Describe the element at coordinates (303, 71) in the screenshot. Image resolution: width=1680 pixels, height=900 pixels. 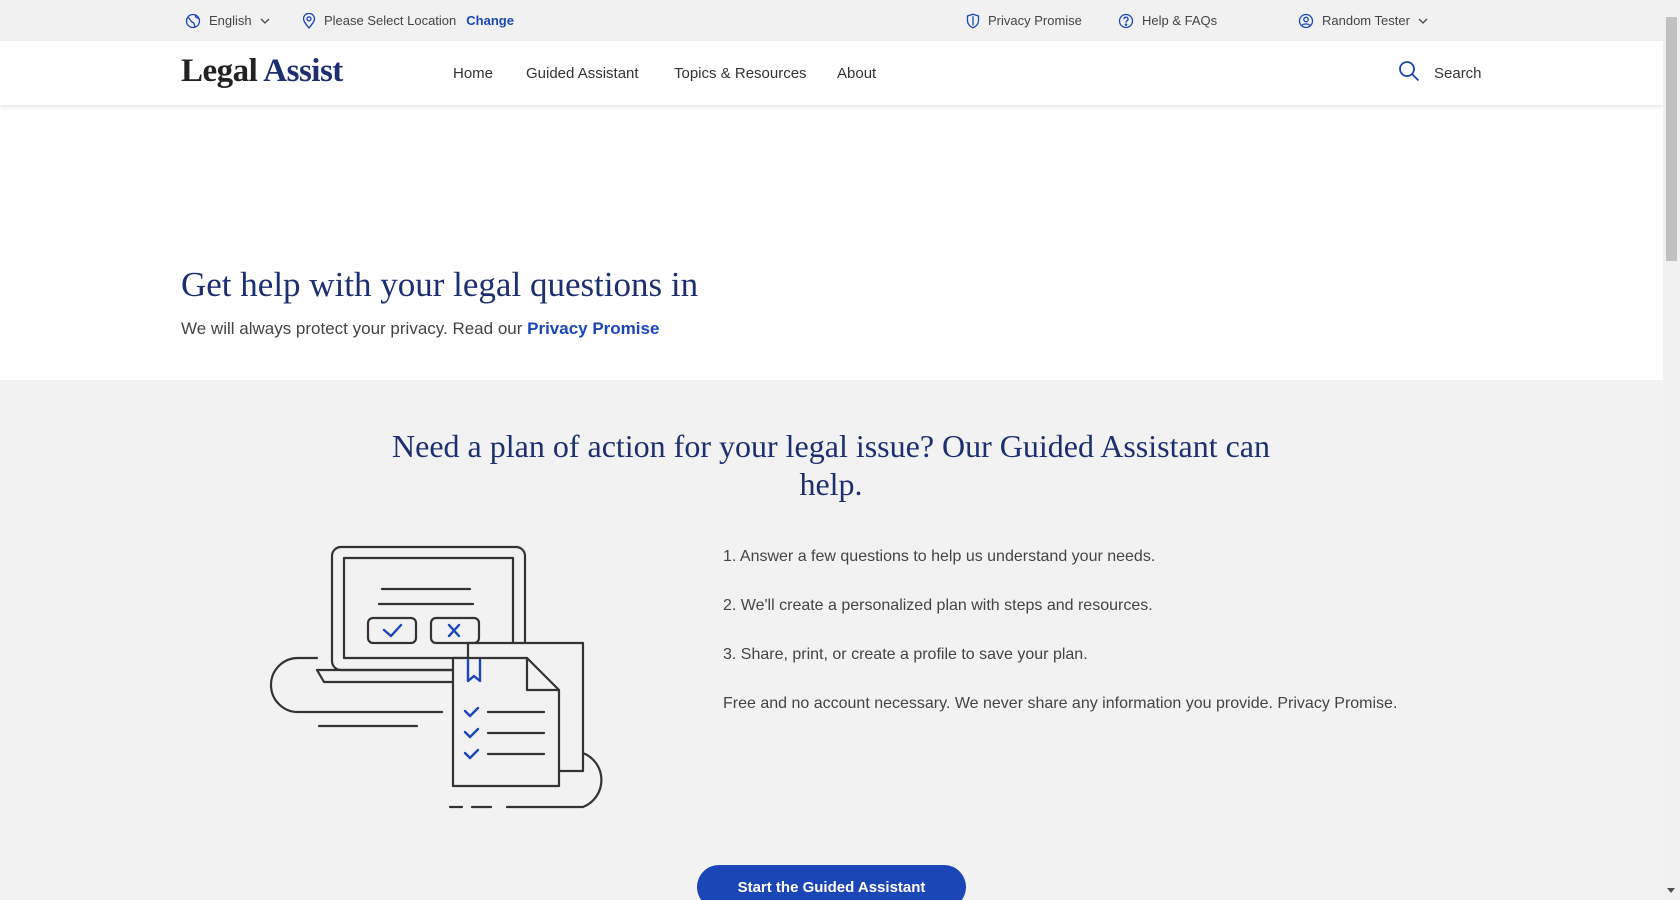
I see `logo-part-assist: Assist` at that location.